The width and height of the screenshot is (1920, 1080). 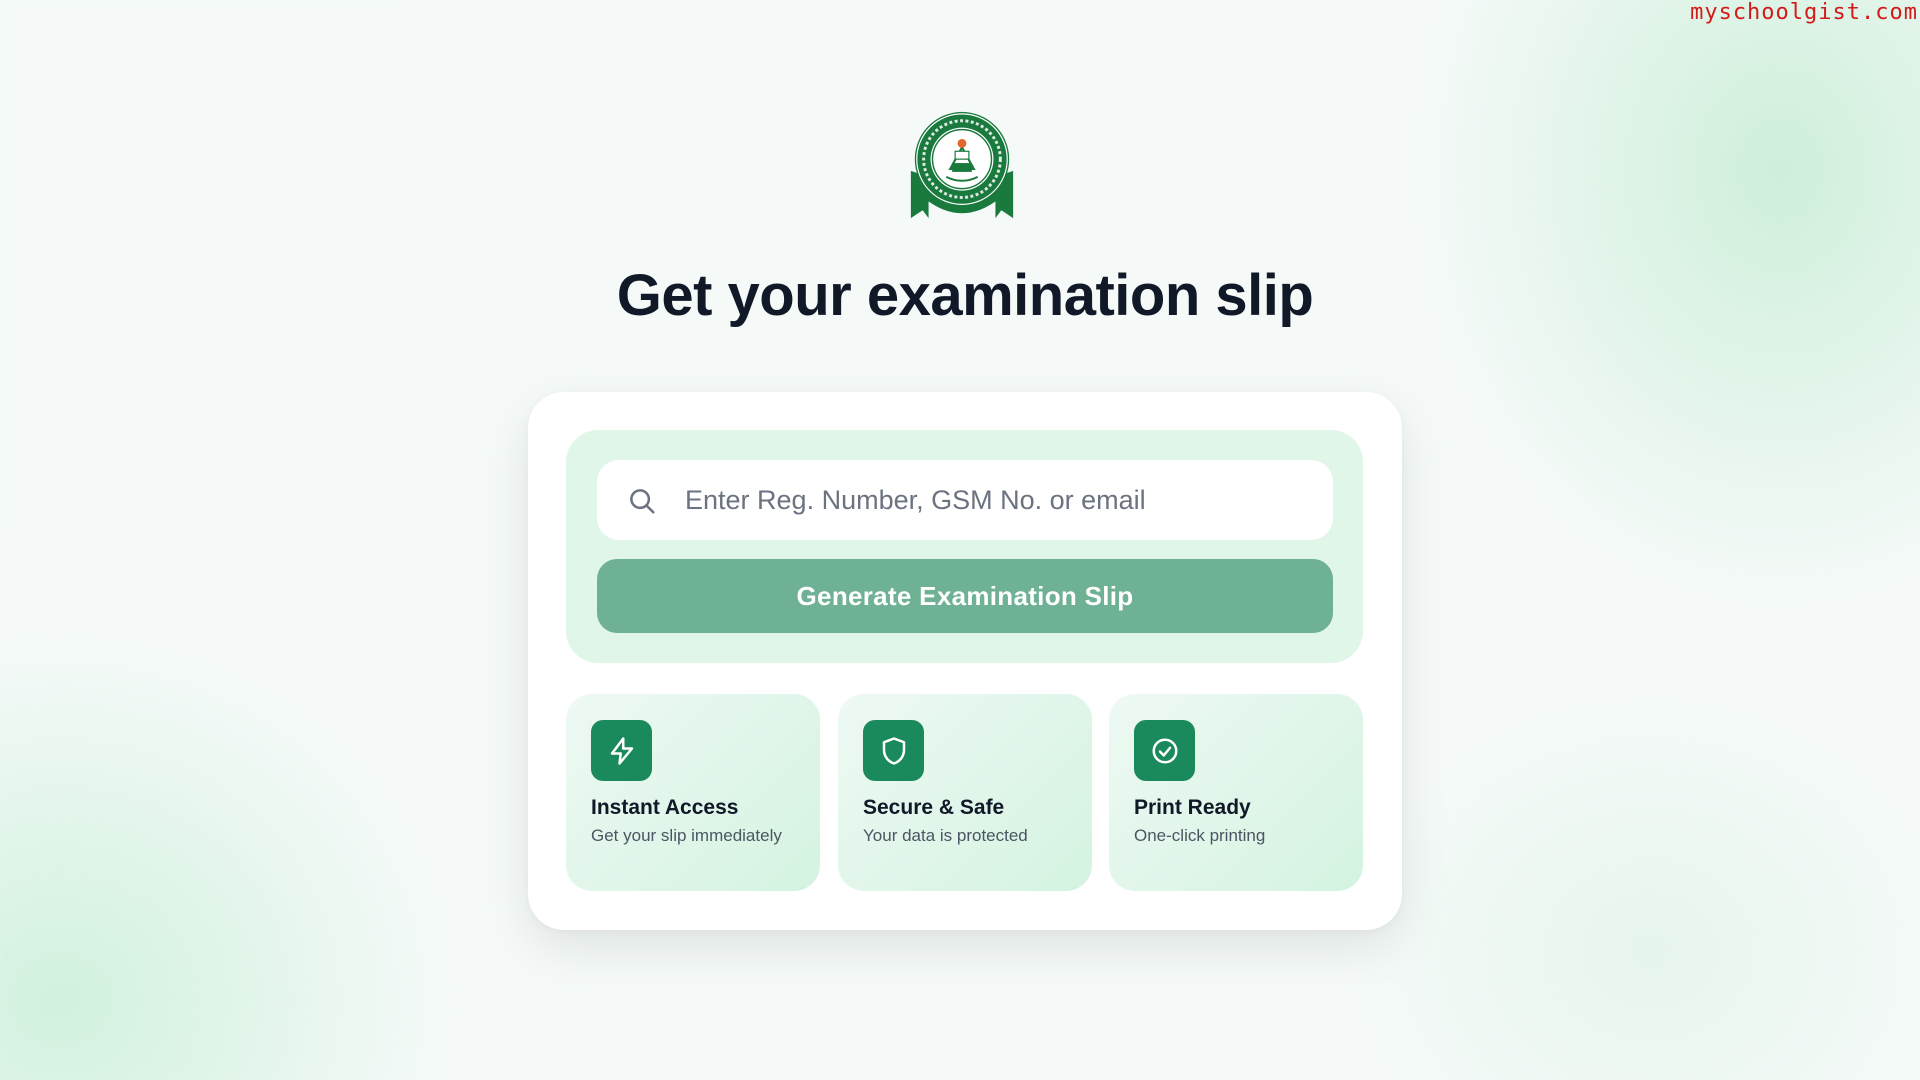 I want to click on feature-card-print-ready: Print Ready One-click printing, so click(x=1236, y=792).